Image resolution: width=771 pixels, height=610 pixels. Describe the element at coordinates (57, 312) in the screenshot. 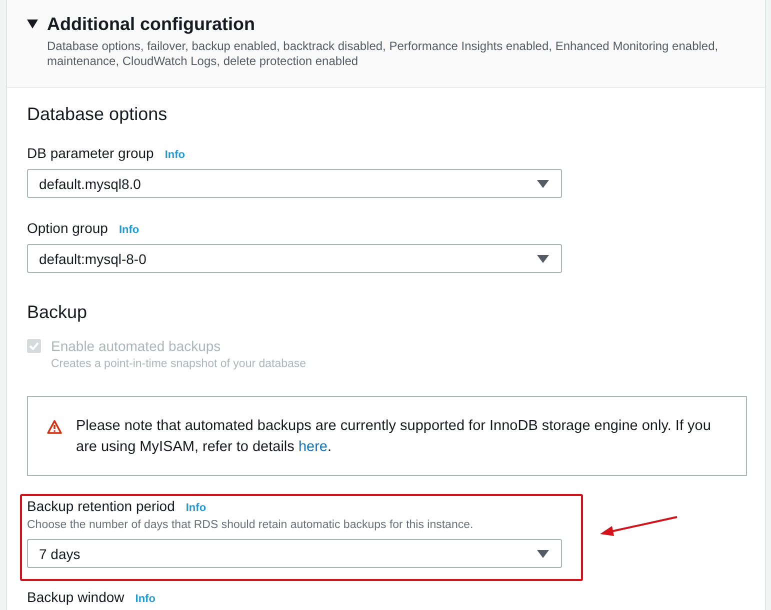

I see `group-heading: Backup` at that location.